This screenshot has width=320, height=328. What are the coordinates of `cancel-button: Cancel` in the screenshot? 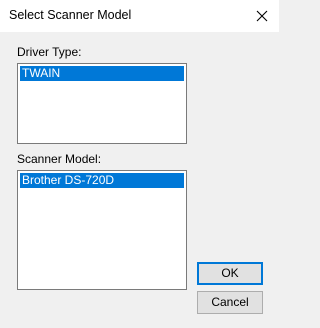 It's located at (230, 302).